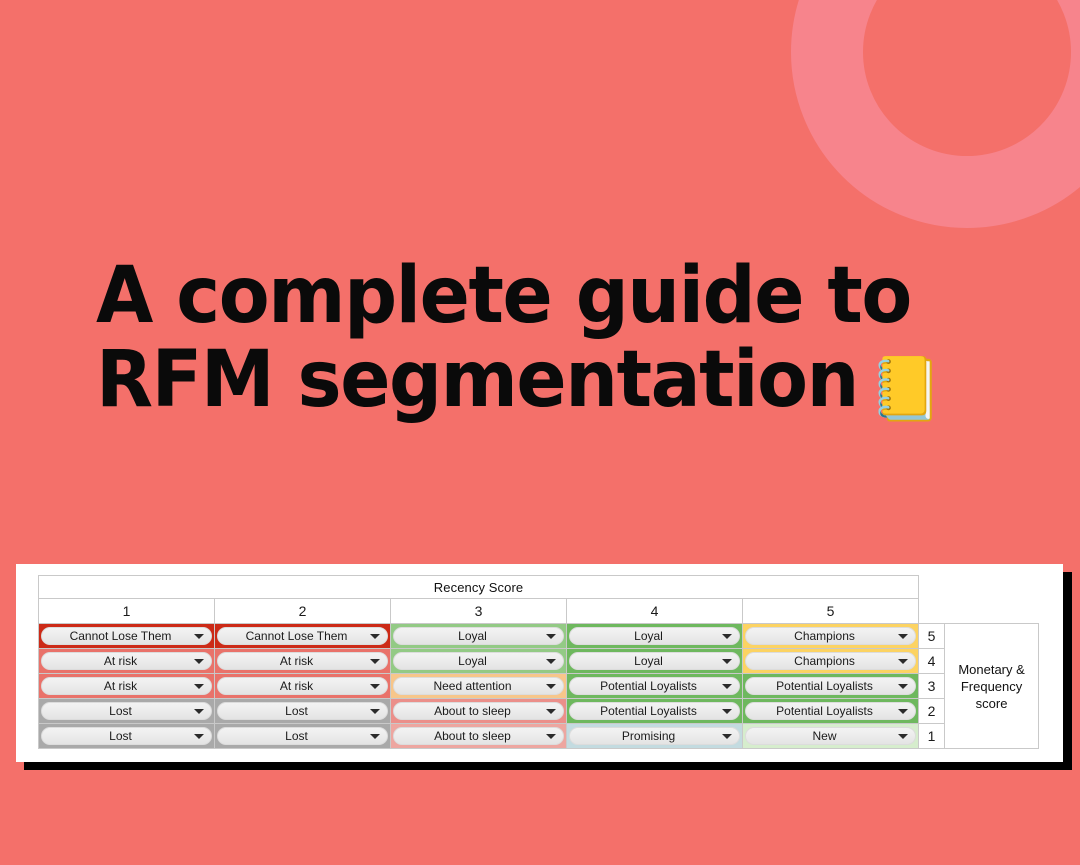 Image resolution: width=1080 pixels, height=865 pixels. I want to click on matrix-cell-r1-c2: Lost, so click(302, 736).